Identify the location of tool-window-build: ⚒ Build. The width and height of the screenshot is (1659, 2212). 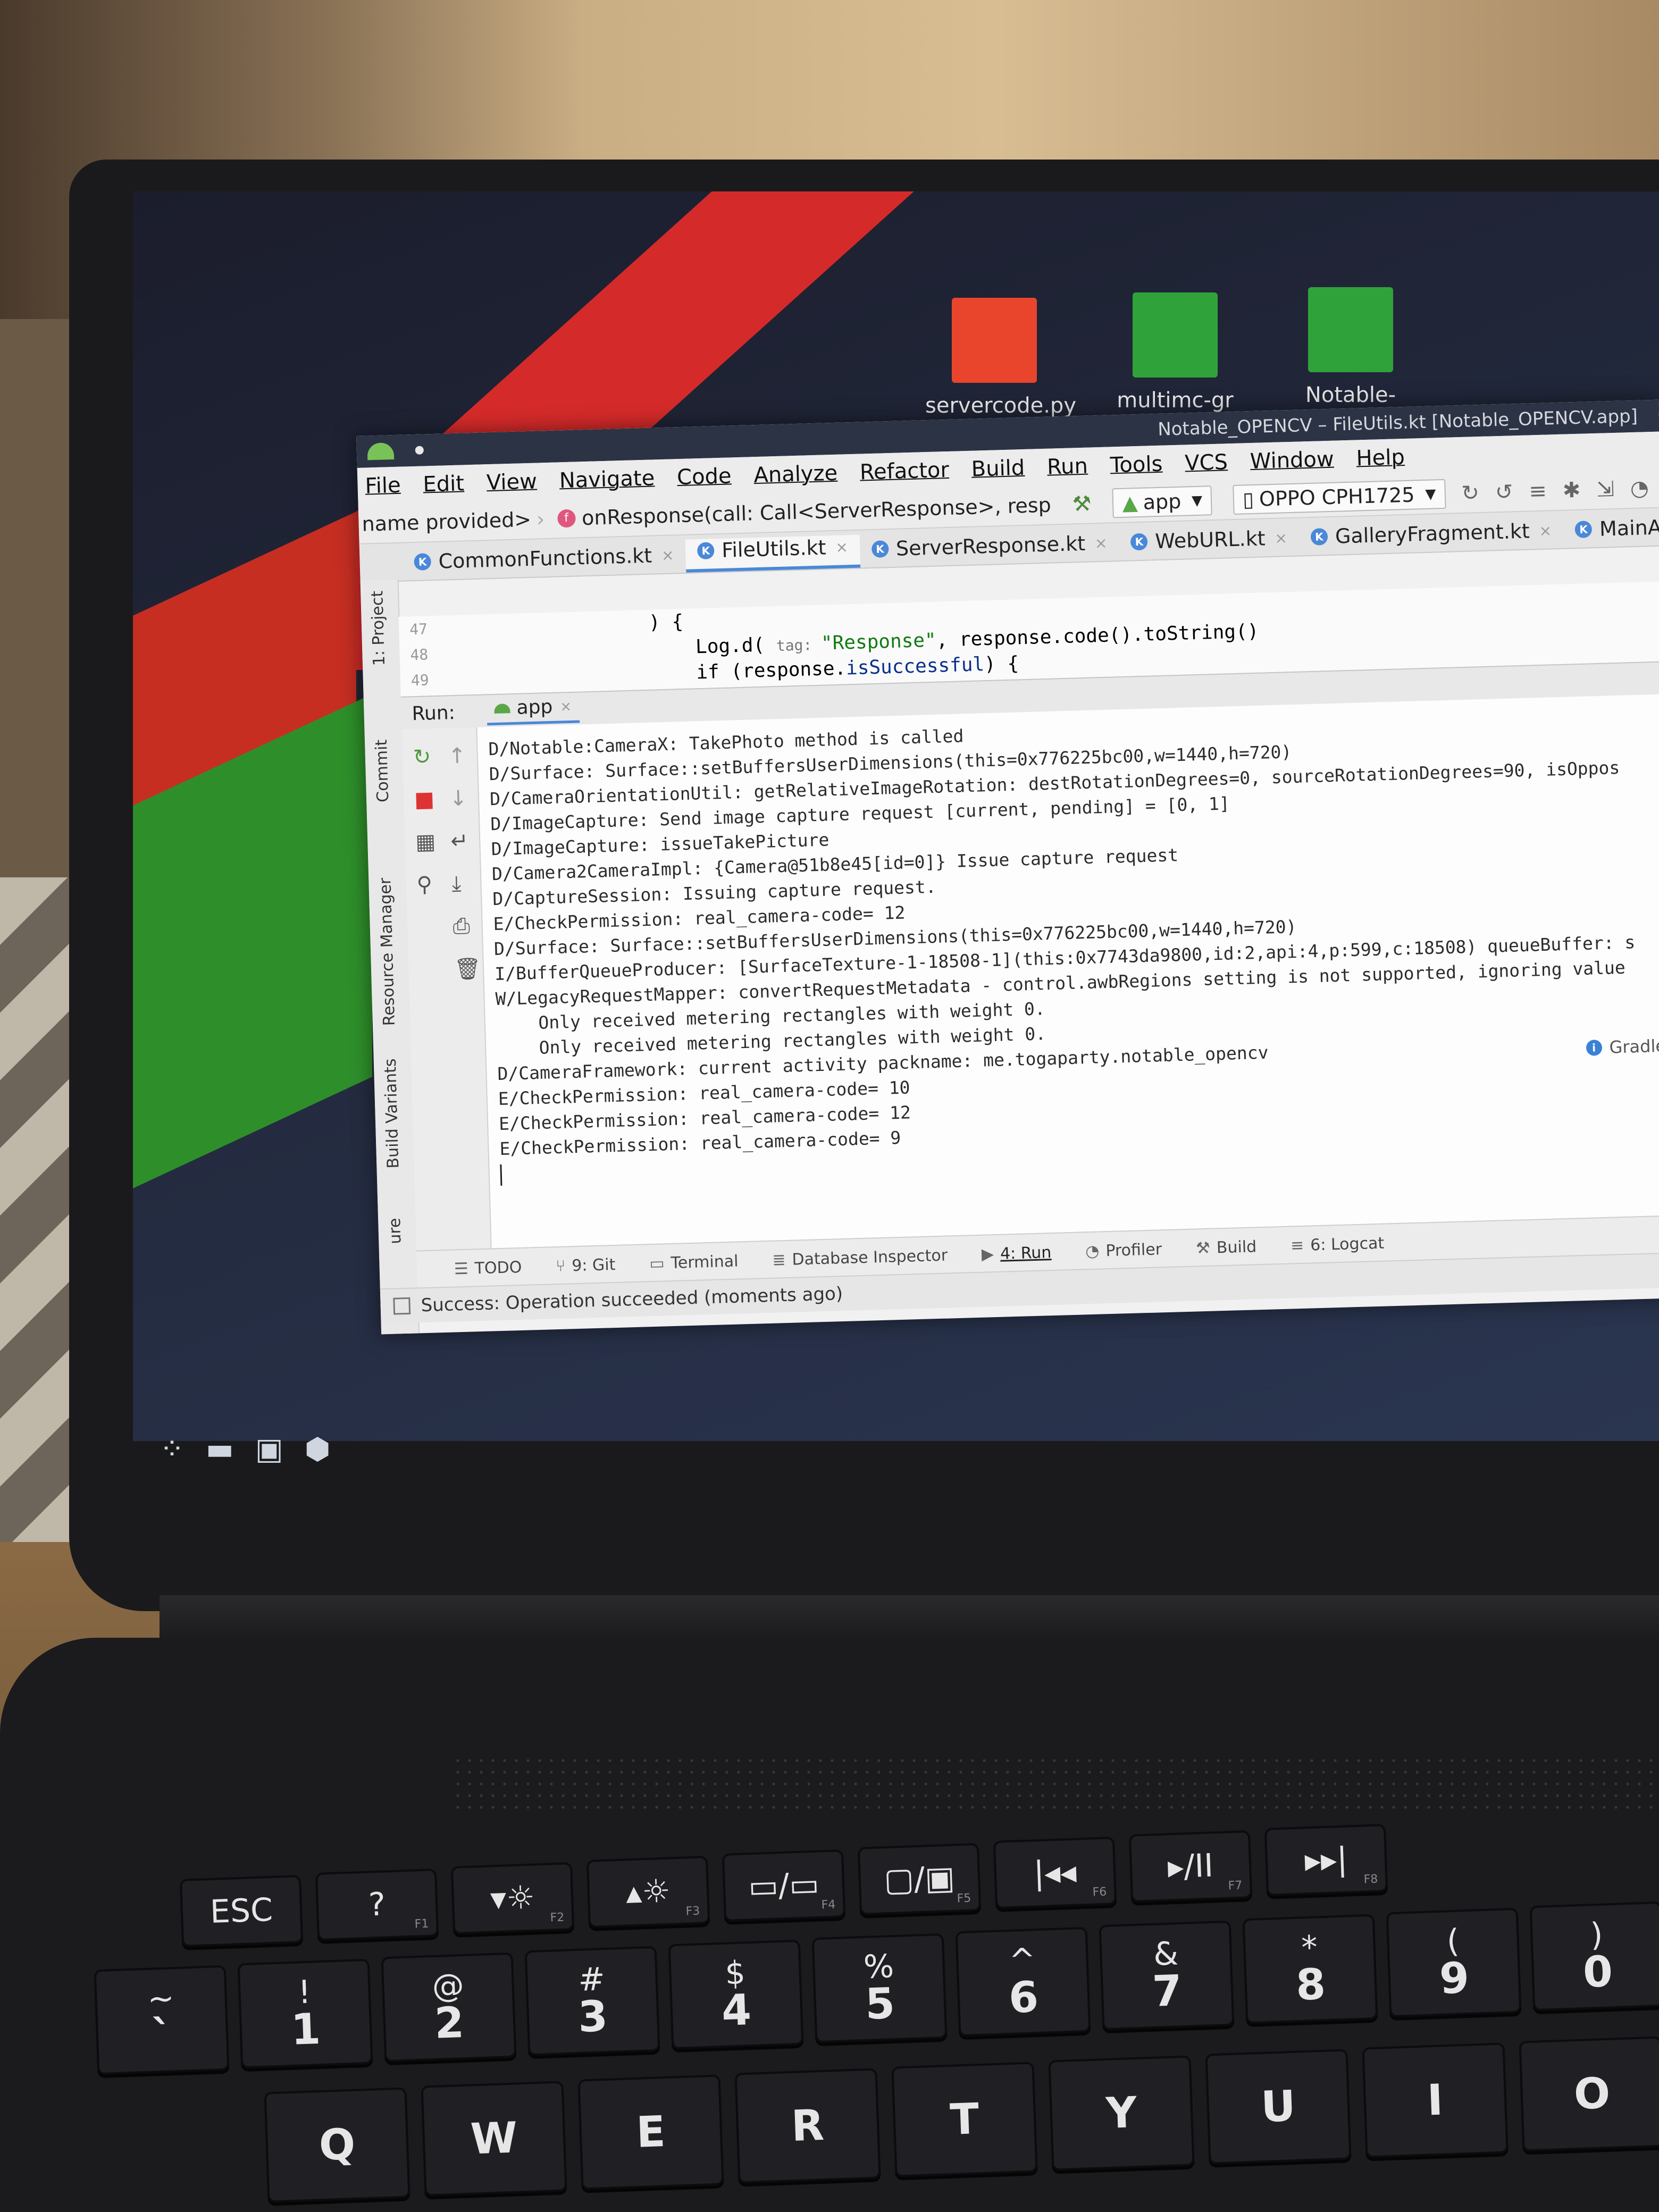
(1225, 1247).